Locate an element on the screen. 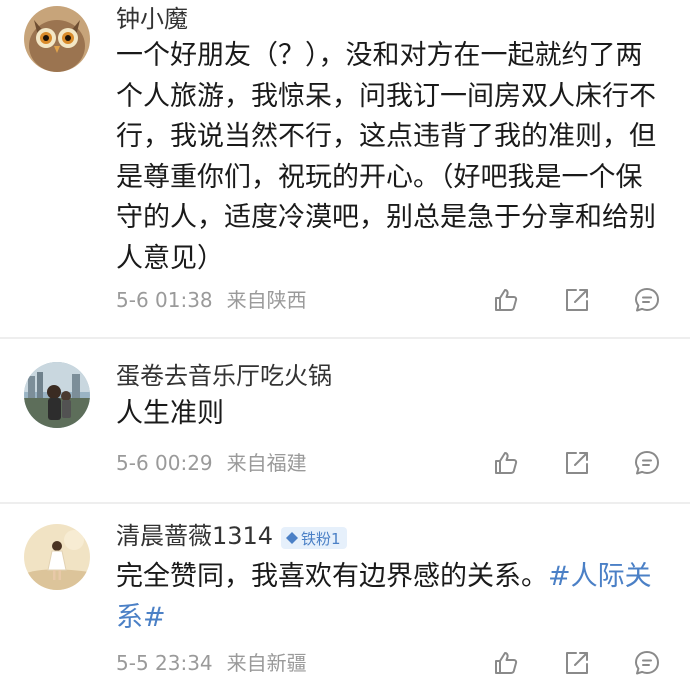  comment-location: 来自福建 is located at coordinates (266, 463).